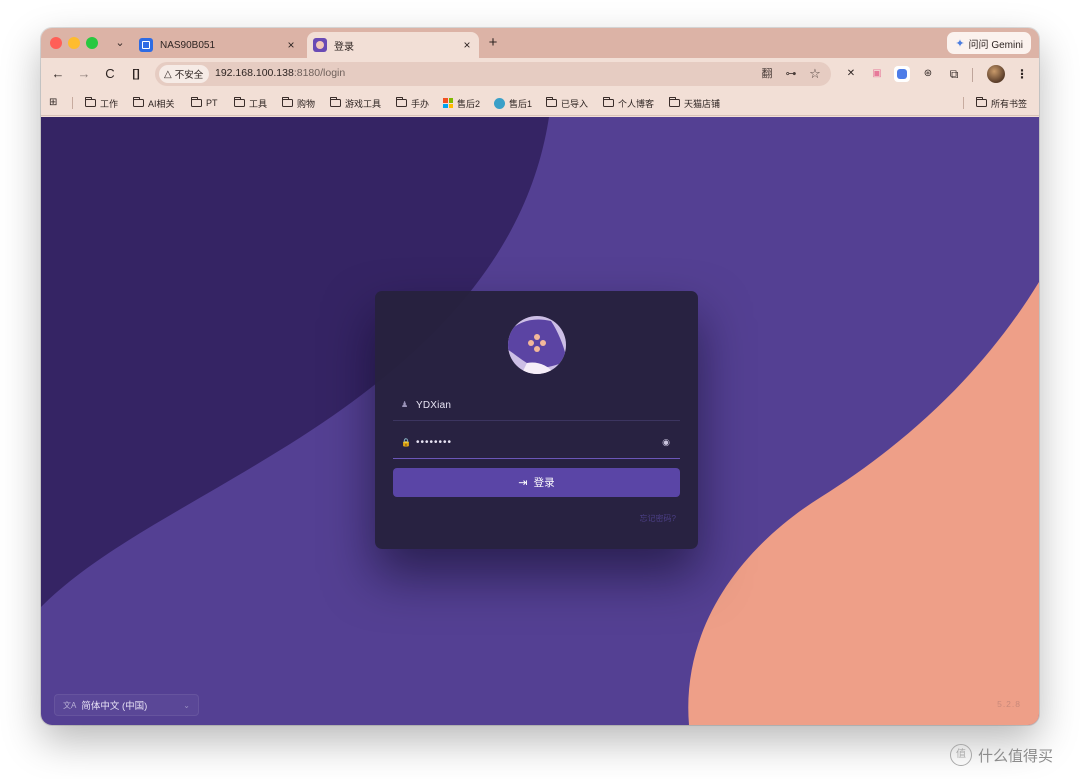 The height and width of the screenshot is (779, 1080). I want to click on bookmark-label: 已导入, so click(575, 103).